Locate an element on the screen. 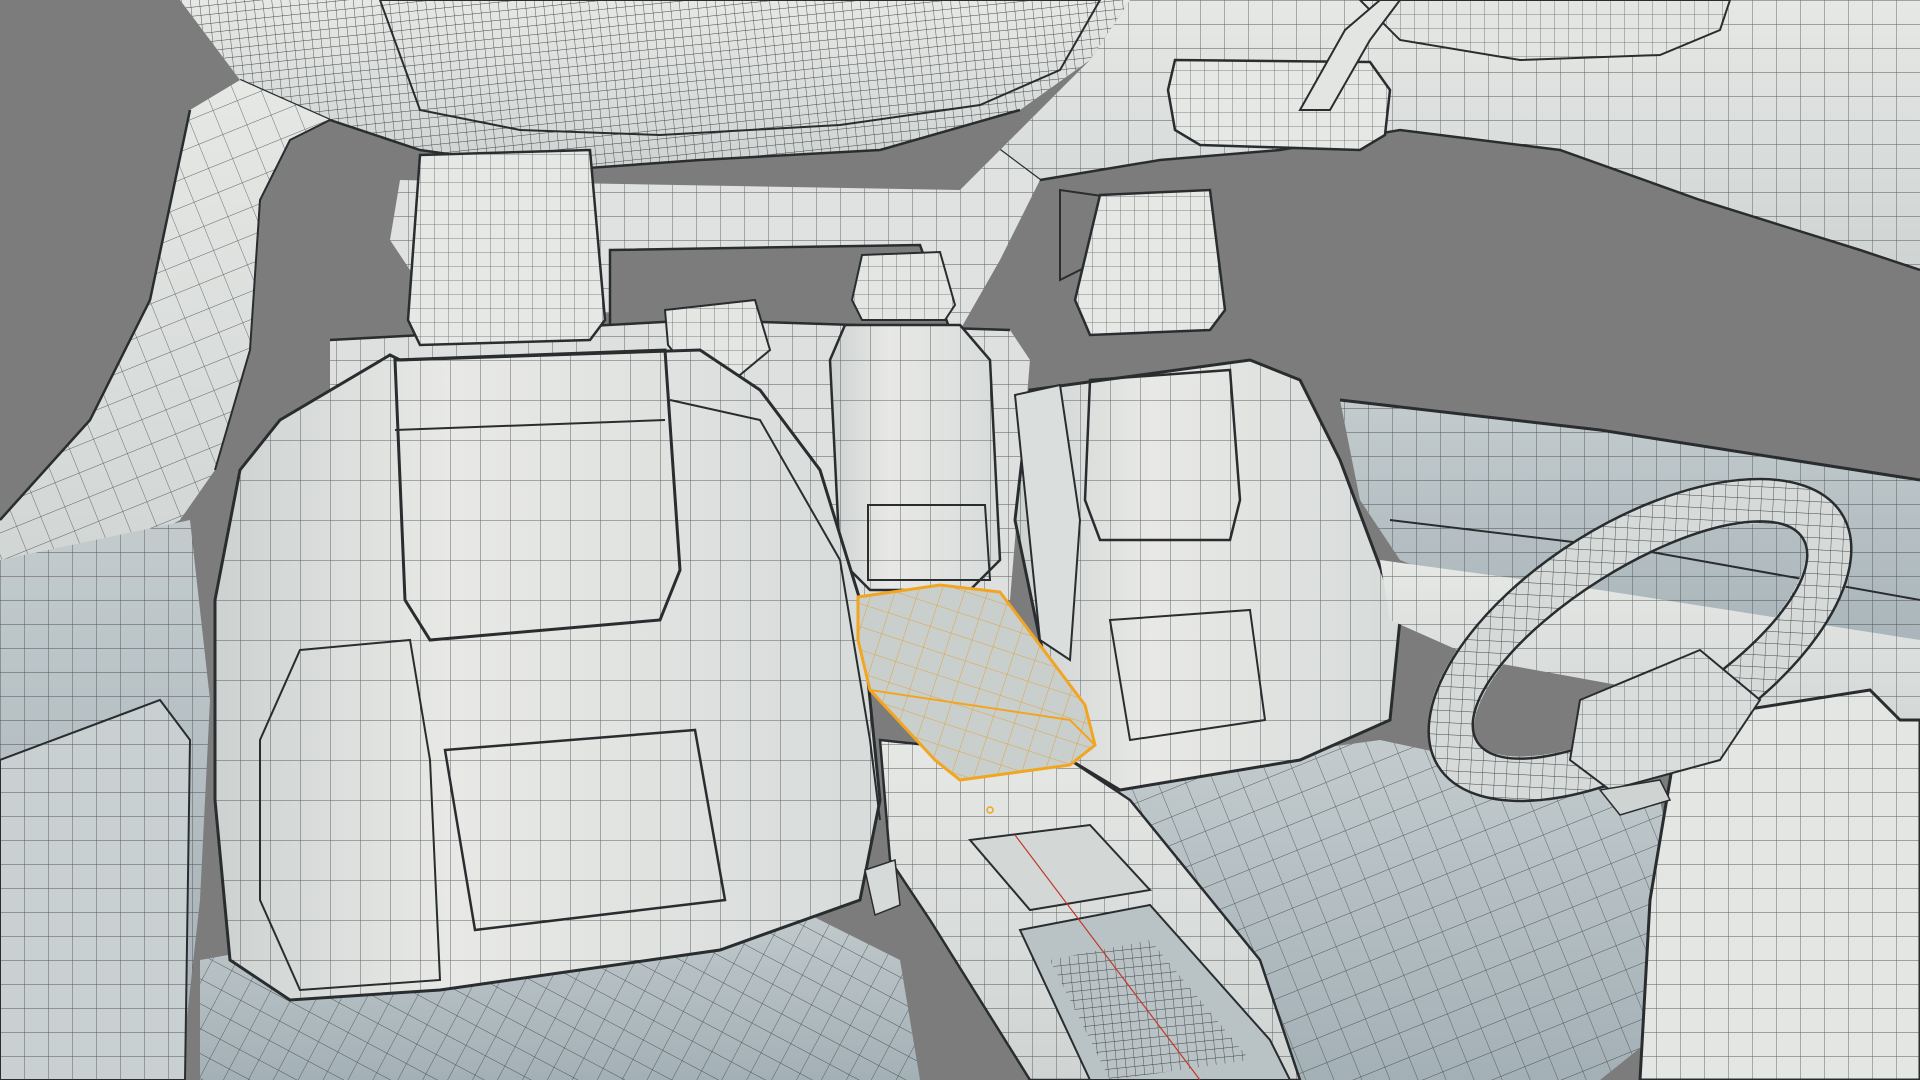 The image size is (1920, 1080). right-front-headrest is located at coordinates (1150, 262).